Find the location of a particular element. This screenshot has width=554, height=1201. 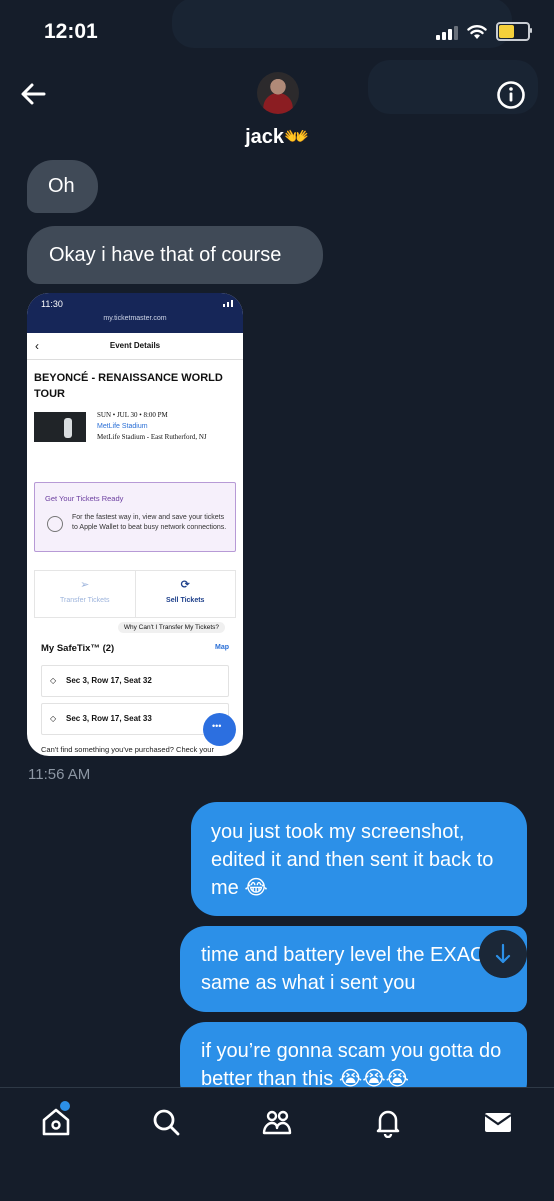

image-event-thumbnail is located at coordinates (60, 427).